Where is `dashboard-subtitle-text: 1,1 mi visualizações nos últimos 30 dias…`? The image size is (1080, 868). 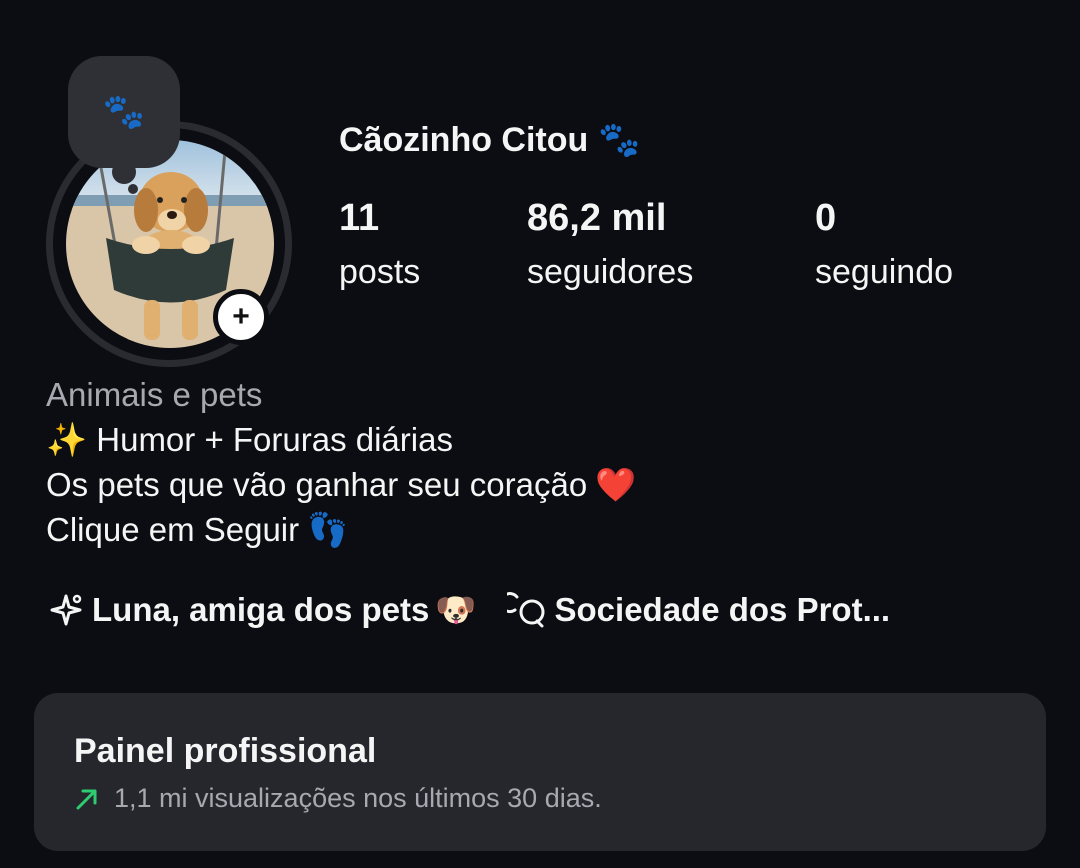
dashboard-subtitle-text: 1,1 mi visualizações nos últimos 30 dias… is located at coordinates (358, 798).